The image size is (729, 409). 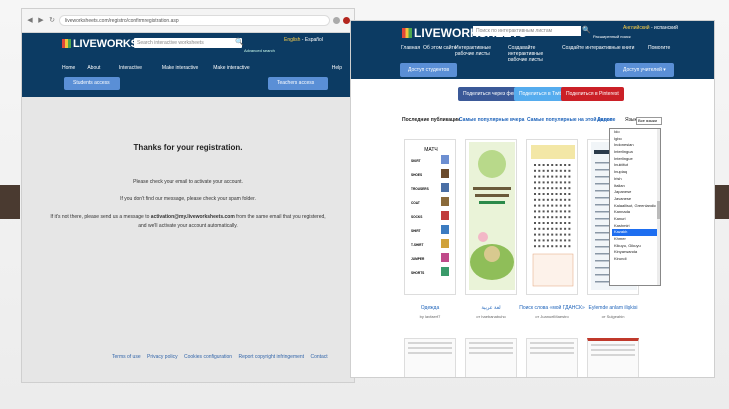 I want to click on tab-latest: Последние публикации, so click(x=431, y=120).